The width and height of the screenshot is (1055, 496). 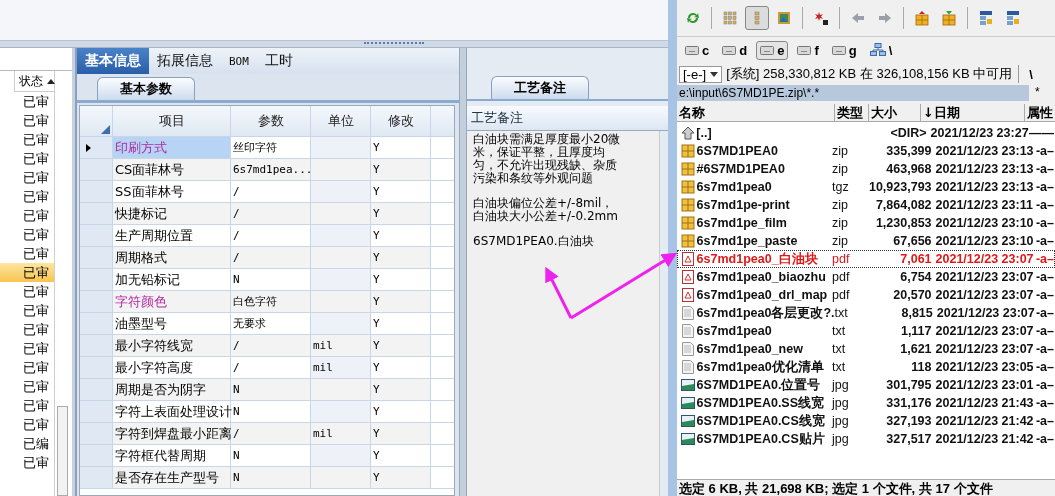 I want to click on column-header: 名称, so click(x=756, y=112).